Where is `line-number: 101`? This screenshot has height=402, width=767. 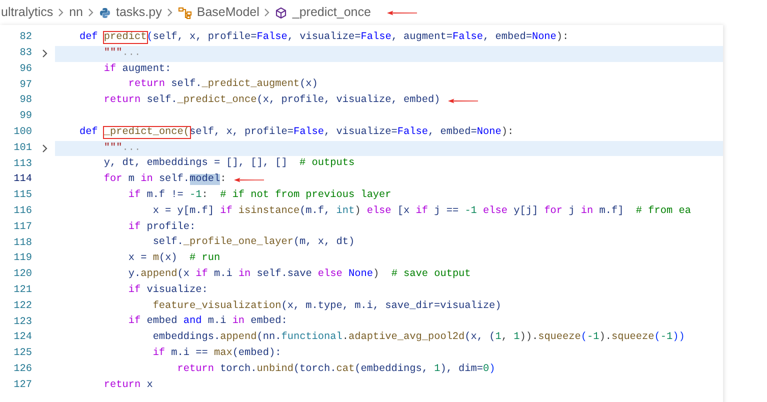
line-number: 101 is located at coordinates (22, 149).